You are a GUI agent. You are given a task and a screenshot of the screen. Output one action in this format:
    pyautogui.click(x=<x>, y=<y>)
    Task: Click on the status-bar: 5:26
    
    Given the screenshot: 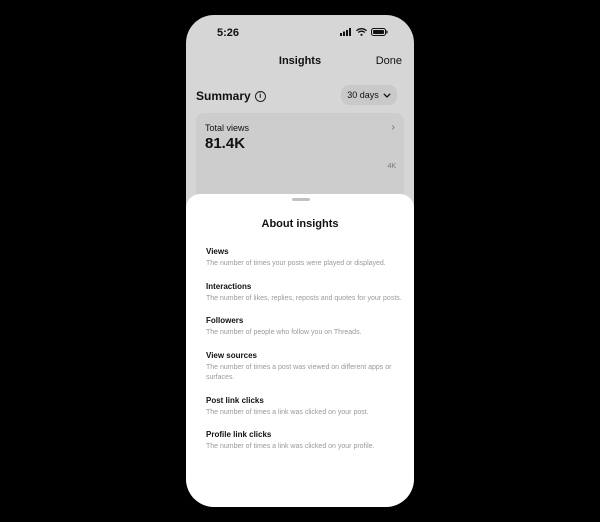 What is the action you would take?
    pyautogui.click(x=300, y=33)
    